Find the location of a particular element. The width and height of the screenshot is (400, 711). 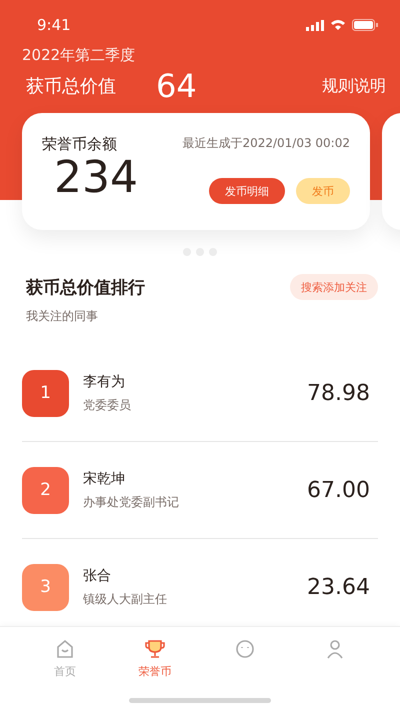

period-label: 2022年第二季度 is located at coordinates (79, 55).